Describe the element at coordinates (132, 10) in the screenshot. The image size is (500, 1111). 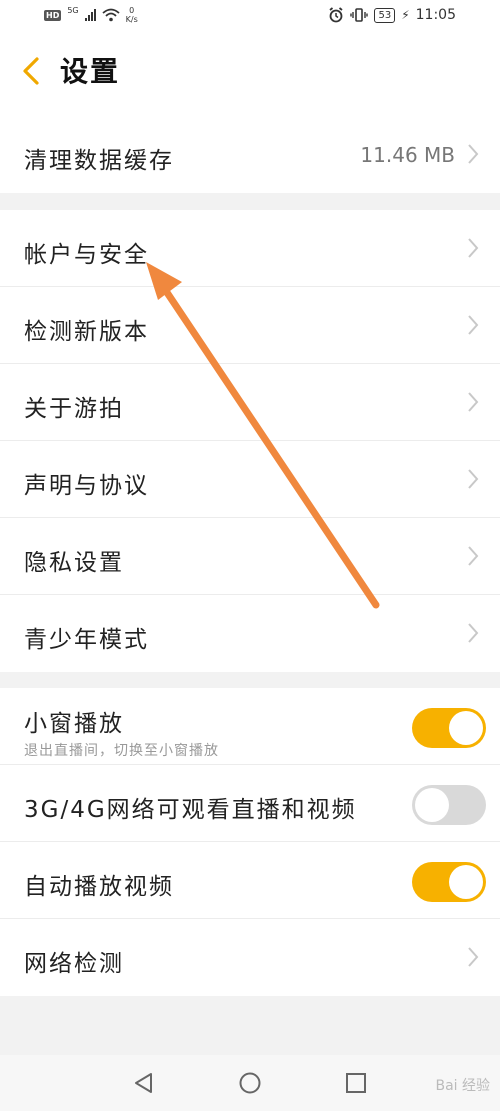
I see `speed-value: 0` at that location.